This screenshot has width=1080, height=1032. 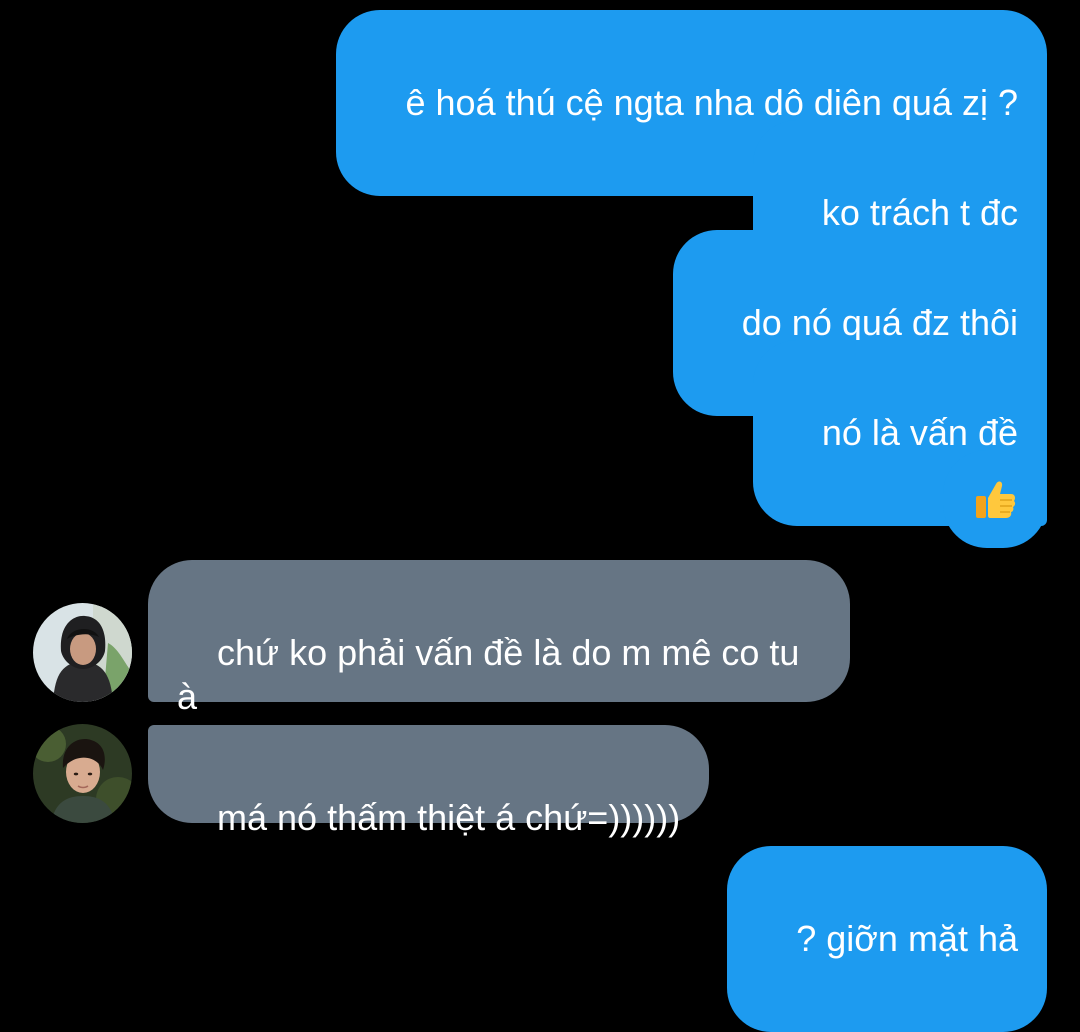 I want to click on message-text: do nó quá đz thôi, so click(x=879, y=322).